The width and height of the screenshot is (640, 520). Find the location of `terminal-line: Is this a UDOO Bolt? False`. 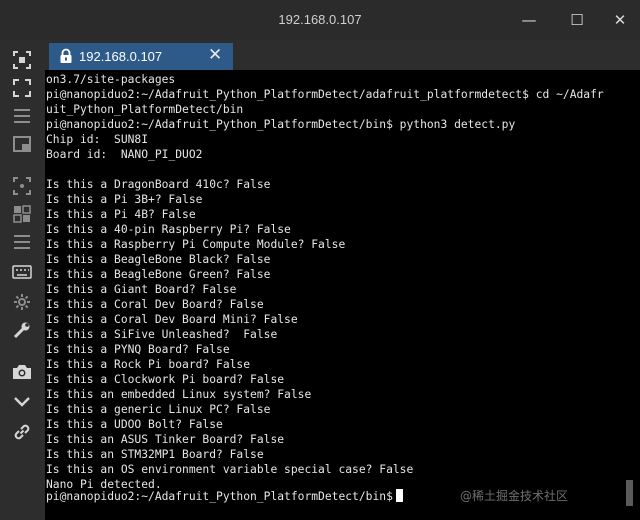

terminal-line: Is this a UDOO Bolt? False is located at coordinates (134, 424).